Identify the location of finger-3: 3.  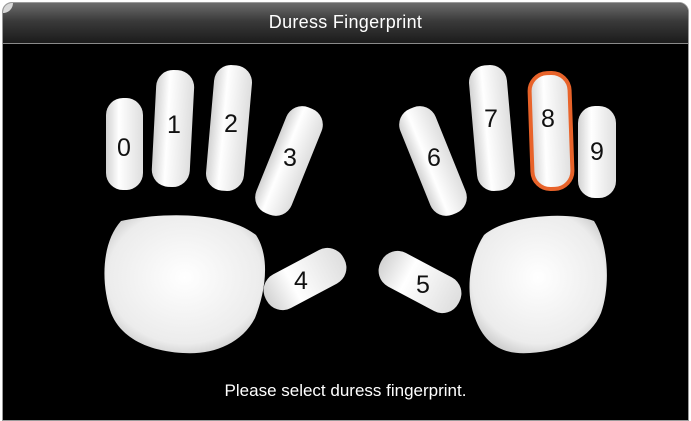
(289, 161).